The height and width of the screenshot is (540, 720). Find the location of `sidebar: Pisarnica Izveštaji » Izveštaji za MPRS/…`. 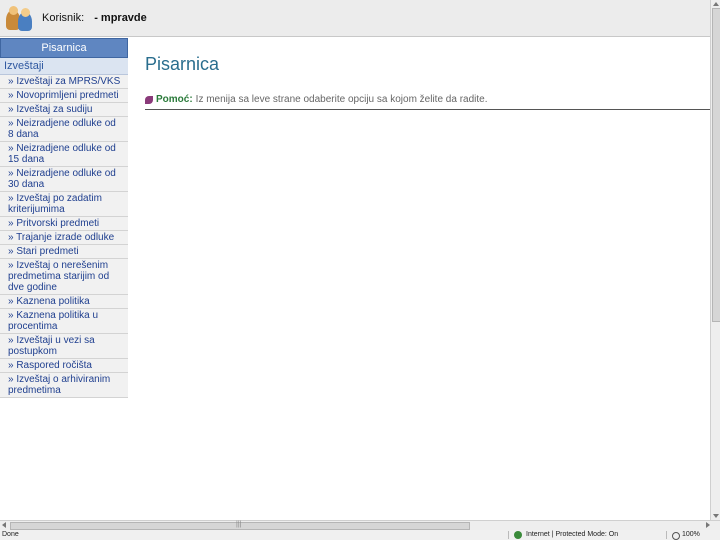

sidebar: Pisarnica Izveštaji » Izveštaji za MPRS/… is located at coordinates (64, 218).